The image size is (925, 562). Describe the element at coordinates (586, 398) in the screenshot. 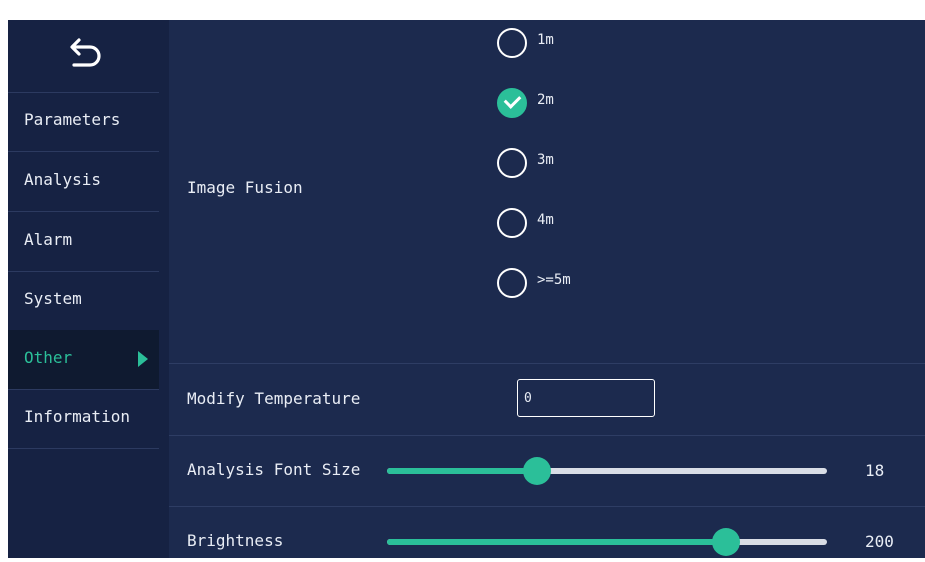

I see `modify-temperature-input` at that location.